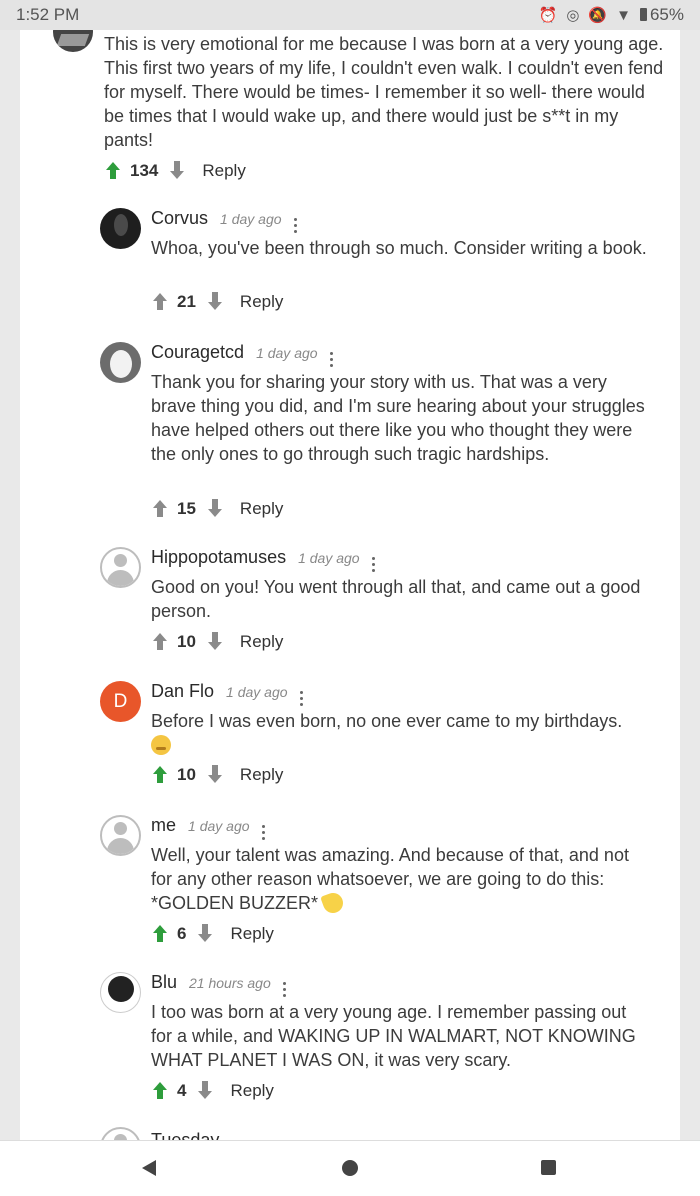 This screenshot has width=700, height=1196. What do you see at coordinates (333, 903) in the screenshot?
I see `party-popper-emoji` at bounding box center [333, 903].